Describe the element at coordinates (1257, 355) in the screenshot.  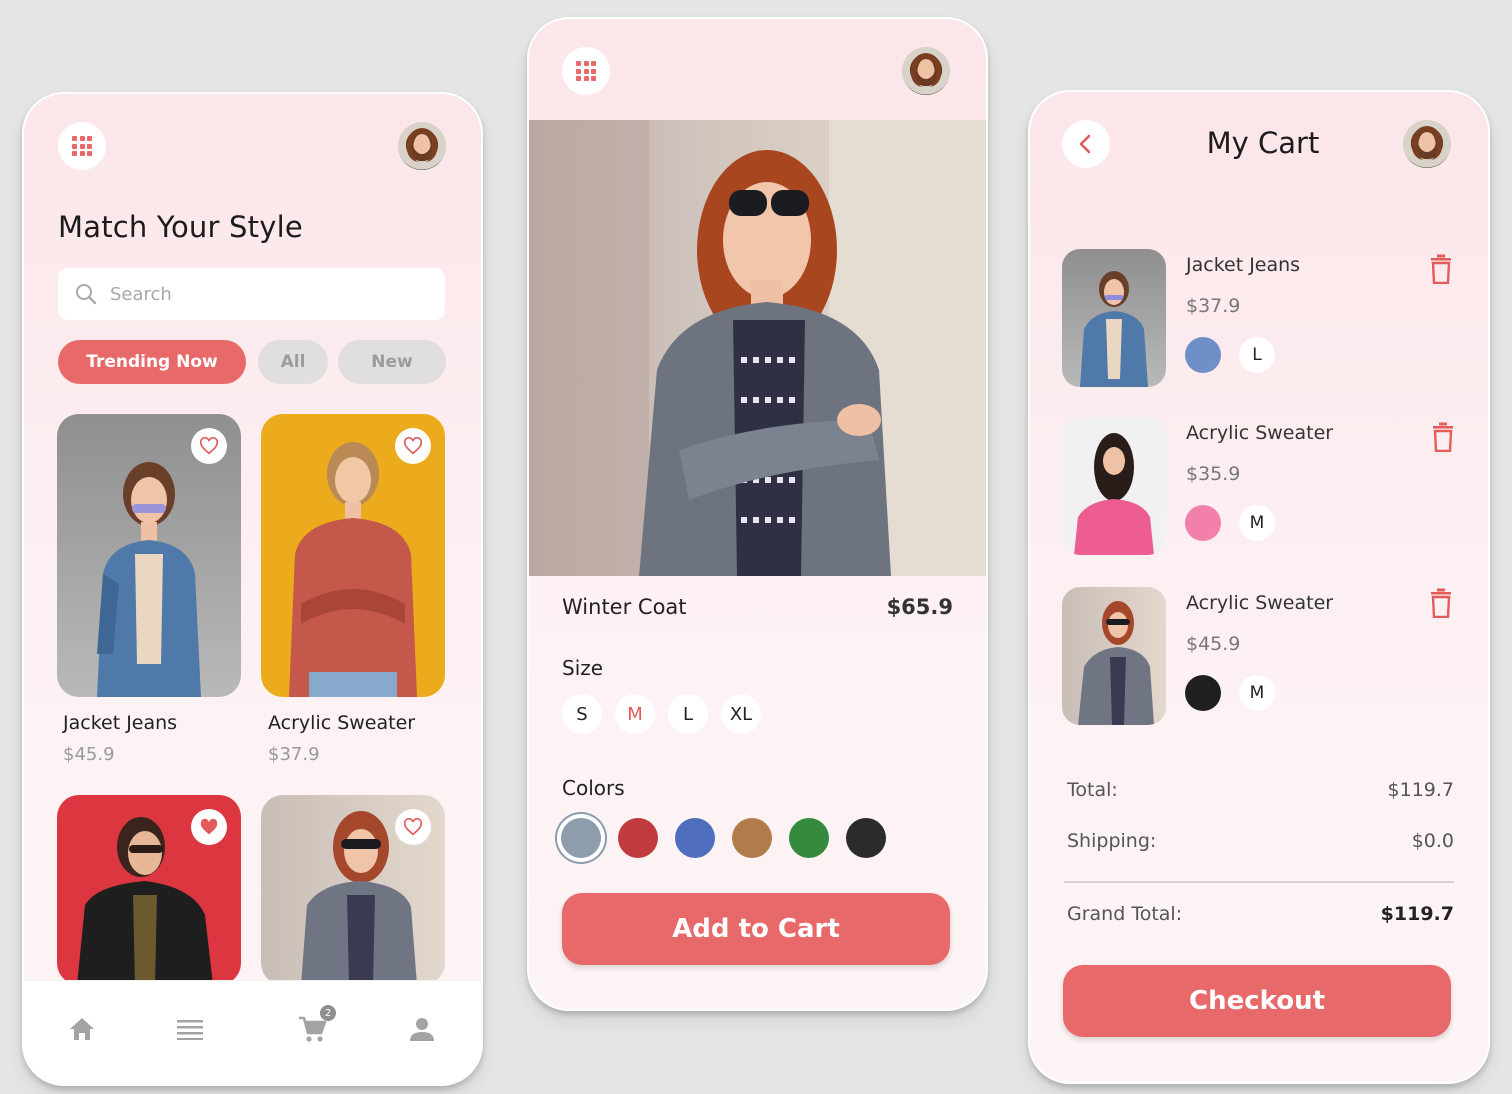
I see `cart-item-size: L` at that location.